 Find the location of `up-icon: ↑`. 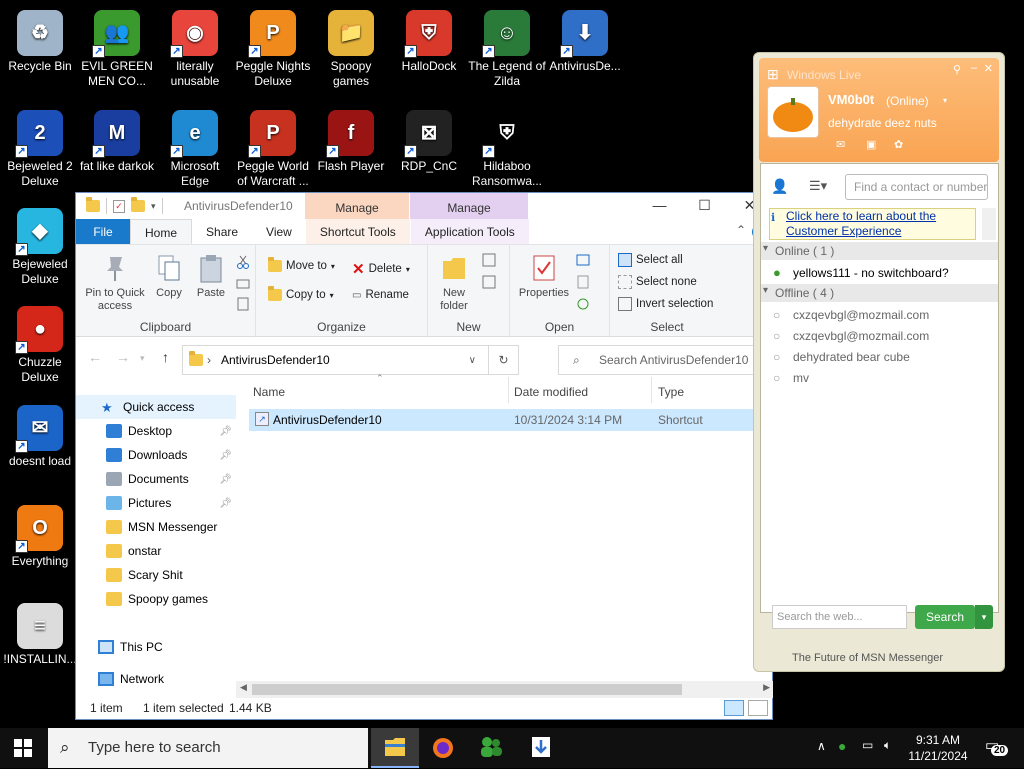

up-icon: ↑ is located at coordinates (165, 357).